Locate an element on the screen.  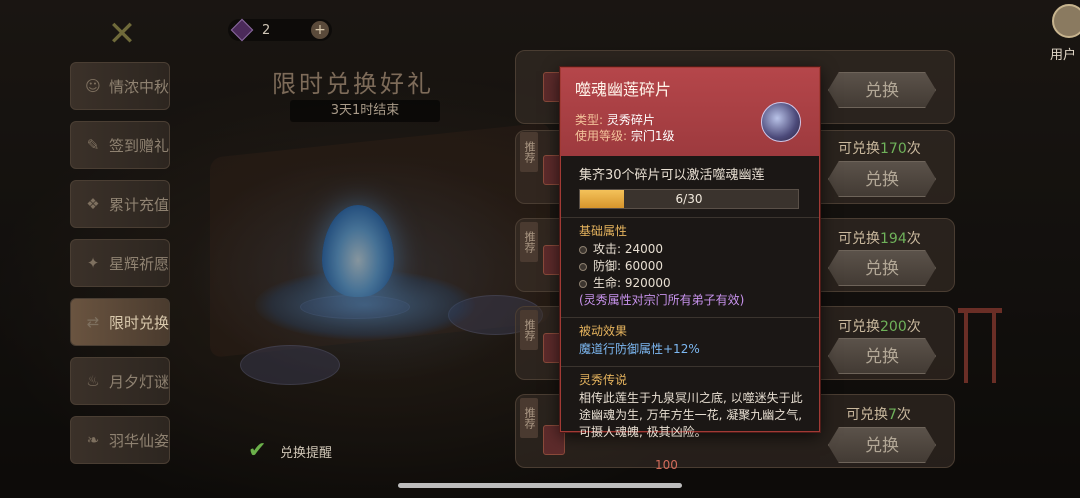
lotus-fragment-icon is located at coordinates (781, 122).